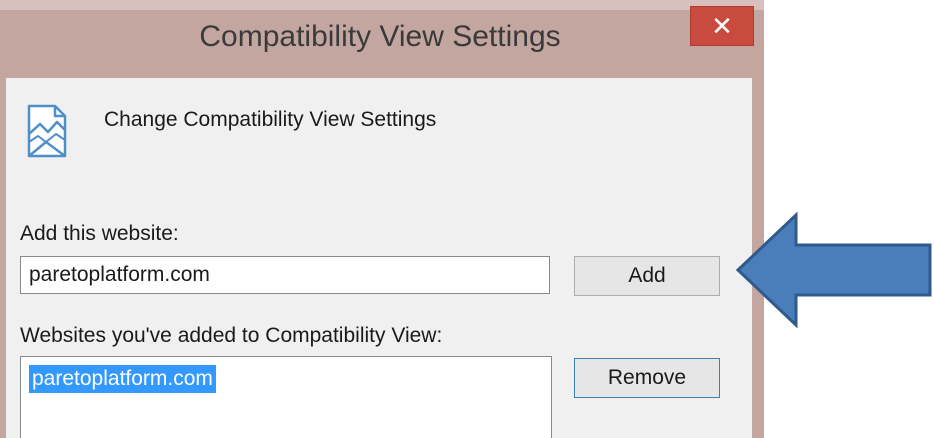 The width and height of the screenshot is (934, 438). I want to click on left-arrow-icon, so click(833, 270).